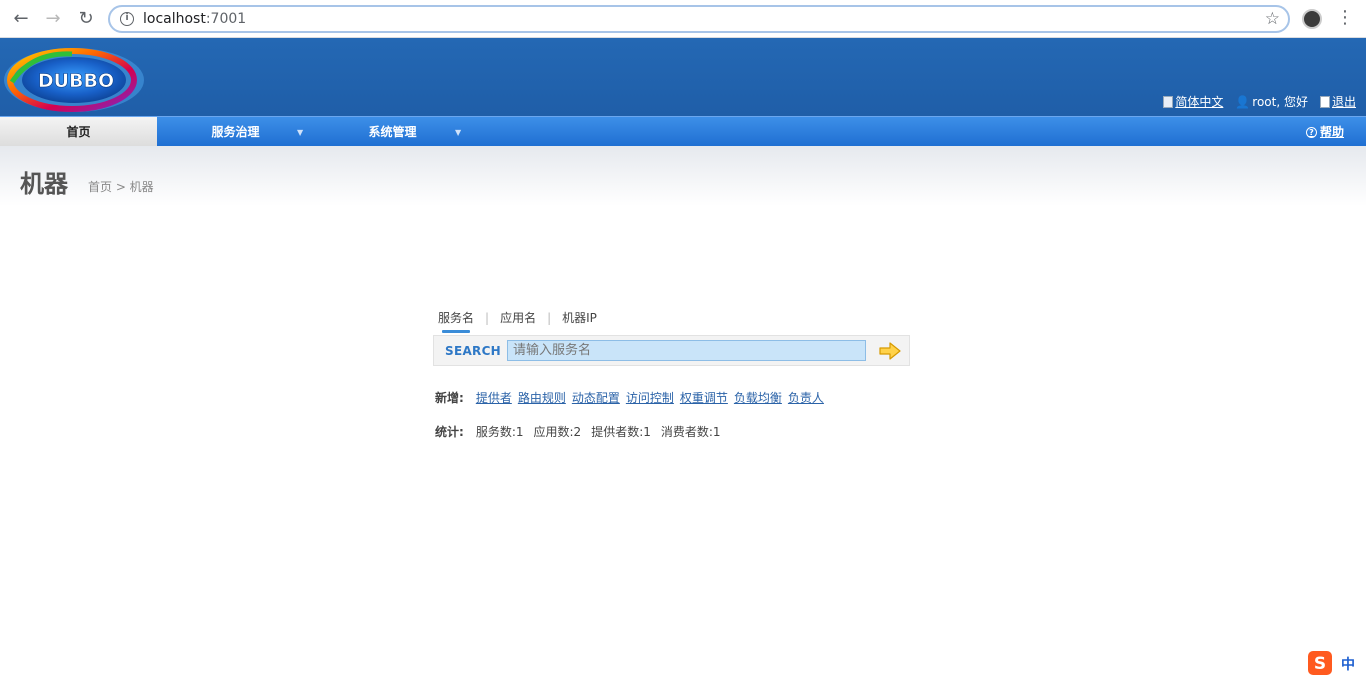 The width and height of the screenshot is (1366, 695). What do you see at coordinates (494, 397) in the screenshot?
I see `add-provider-link: 提供者` at bounding box center [494, 397].